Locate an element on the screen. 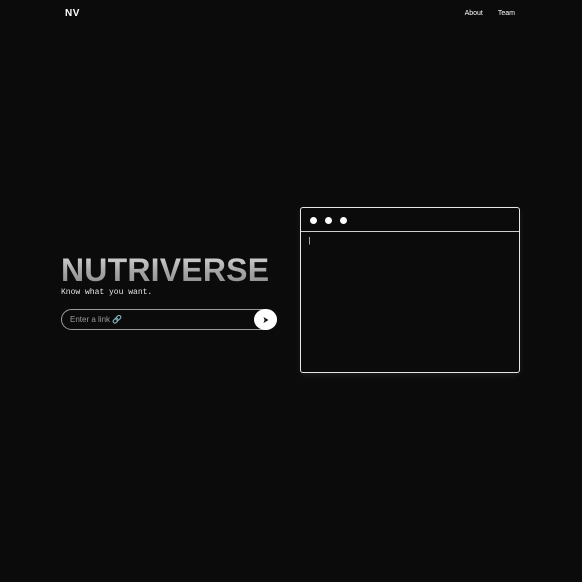  nav-link-about: About is located at coordinates (474, 14).